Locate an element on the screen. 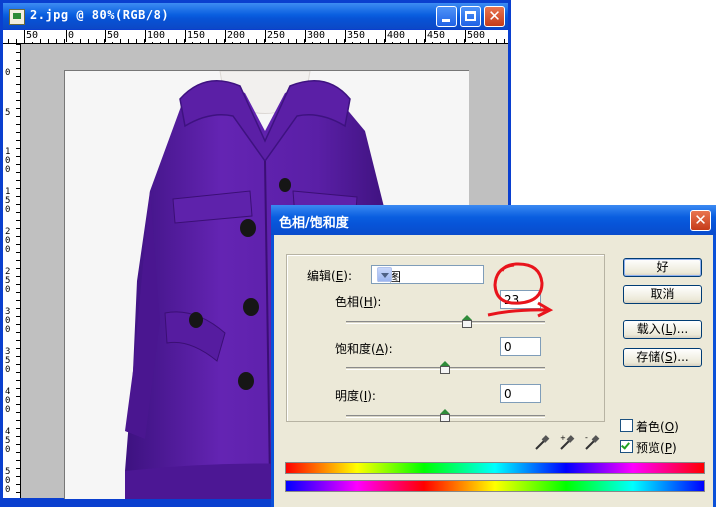 The height and width of the screenshot is (507, 716). maximize-icon is located at coordinates (470, 16).